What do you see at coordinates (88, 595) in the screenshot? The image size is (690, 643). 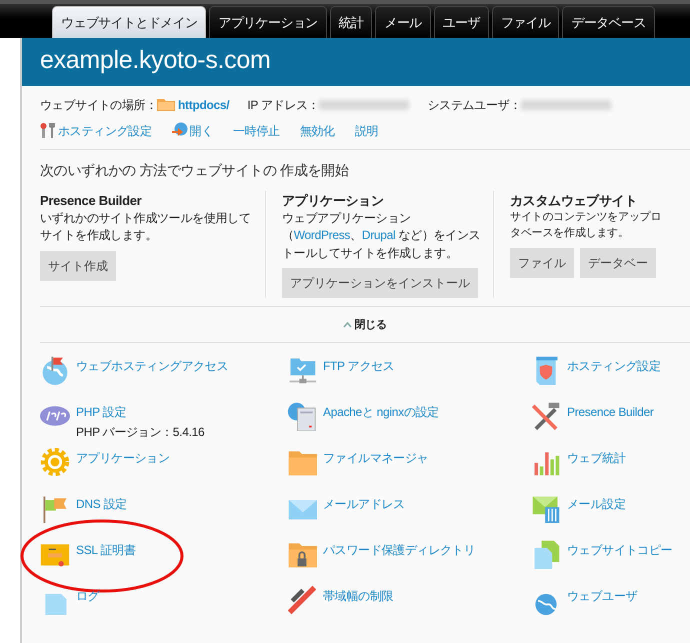 I see `tool-link: ログ` at bounding box center [88, 595].